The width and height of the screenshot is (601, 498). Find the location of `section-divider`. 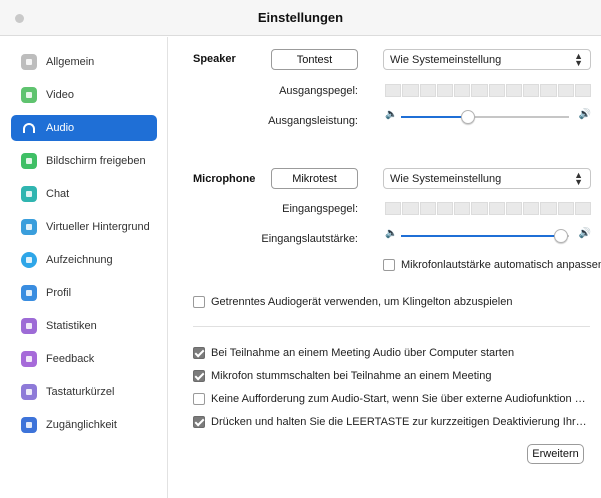

section-divider is located at coordinates (391, 326).